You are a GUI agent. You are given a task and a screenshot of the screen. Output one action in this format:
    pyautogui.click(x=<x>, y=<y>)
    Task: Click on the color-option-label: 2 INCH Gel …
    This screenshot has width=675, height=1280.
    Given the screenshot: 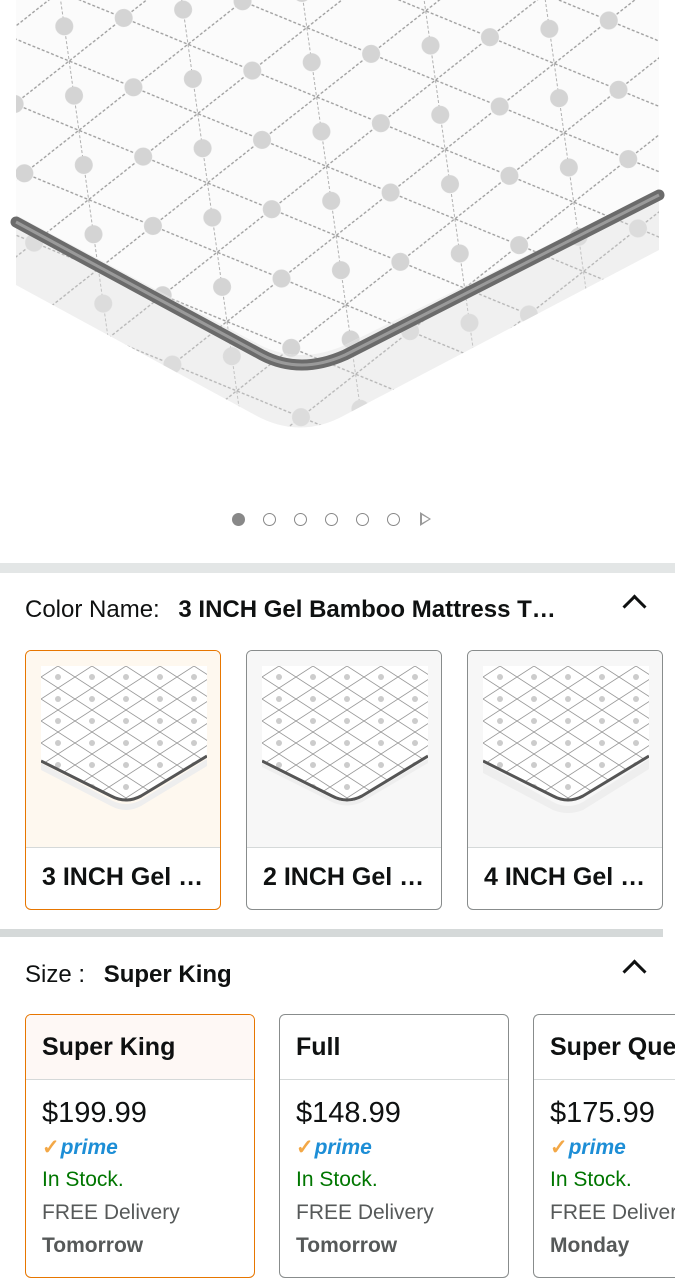 What is the action you would take?
    pyautogui.click(x=344, y=878)
    